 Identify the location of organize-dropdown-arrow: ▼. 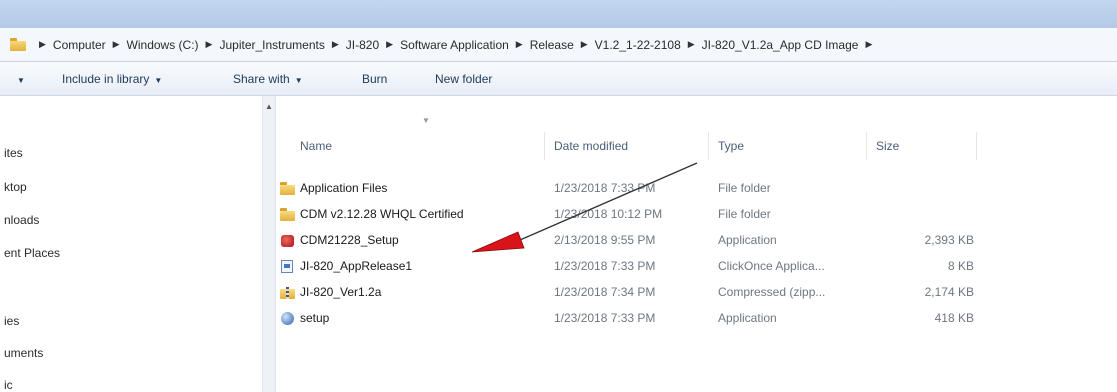
(18, 79).